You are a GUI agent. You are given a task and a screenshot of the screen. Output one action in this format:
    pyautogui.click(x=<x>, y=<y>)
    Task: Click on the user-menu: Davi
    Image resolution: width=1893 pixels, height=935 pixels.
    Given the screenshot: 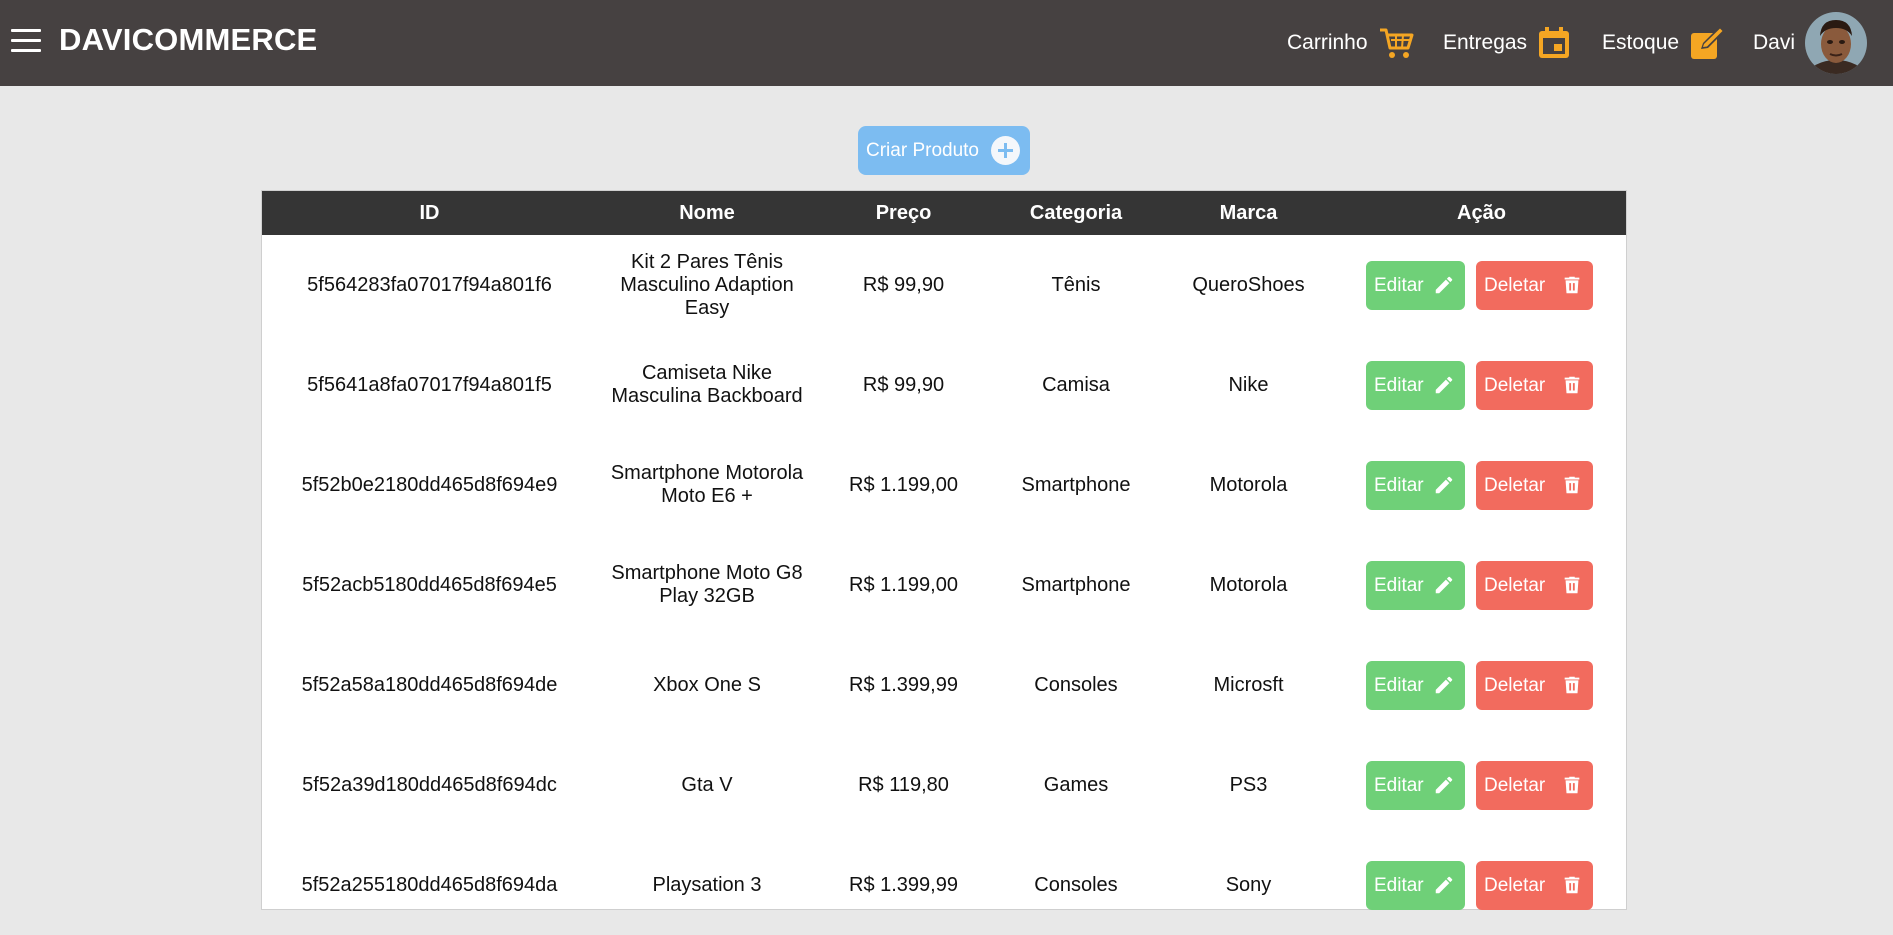 What is the action you would take?
    pyautogui.click(x=1810, y=43)
    